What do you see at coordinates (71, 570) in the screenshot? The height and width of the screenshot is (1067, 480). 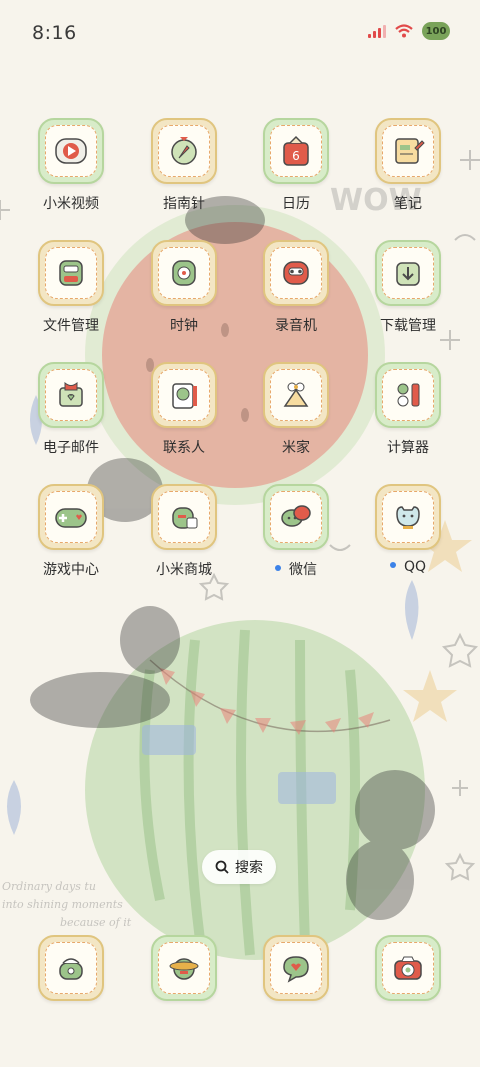 I see `app-label: 游戏中心` at bounding box center [71, 570].